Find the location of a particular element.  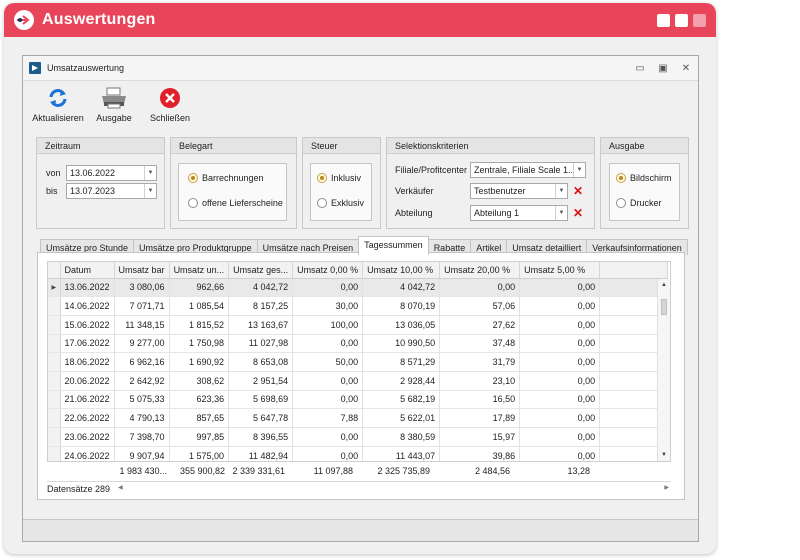

table-cell: 27,62 is located at coordinates (480, 325).